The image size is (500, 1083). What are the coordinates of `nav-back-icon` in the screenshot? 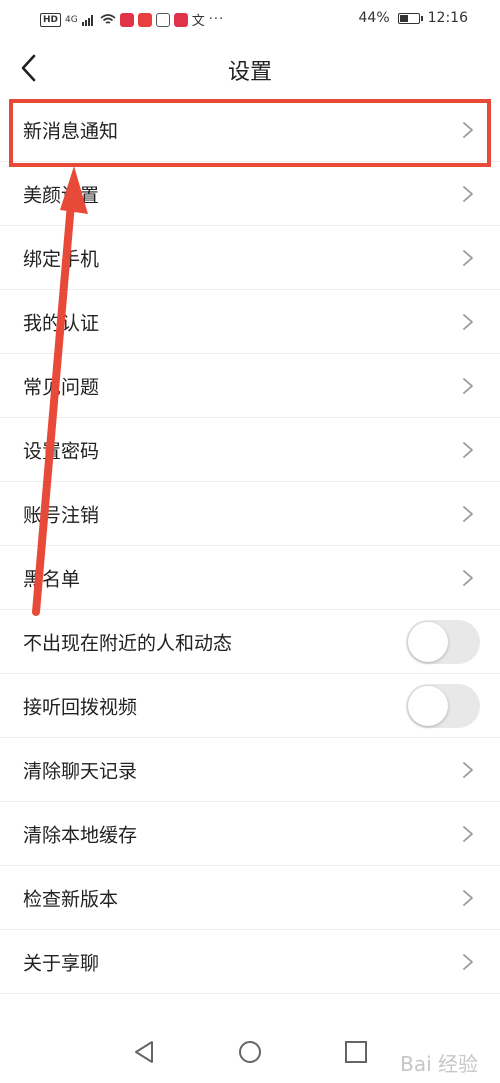 It's located at (144, 1052).